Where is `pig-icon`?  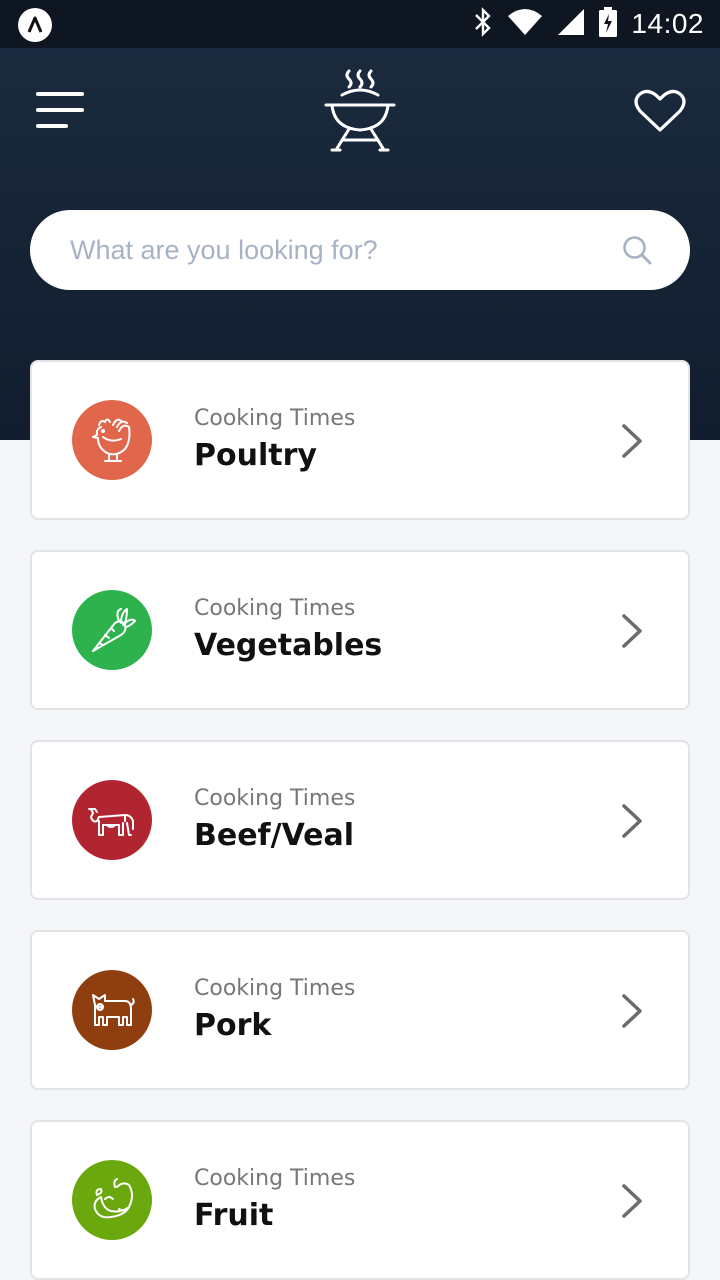 pig-icon is located at coordinates (113, 1010).